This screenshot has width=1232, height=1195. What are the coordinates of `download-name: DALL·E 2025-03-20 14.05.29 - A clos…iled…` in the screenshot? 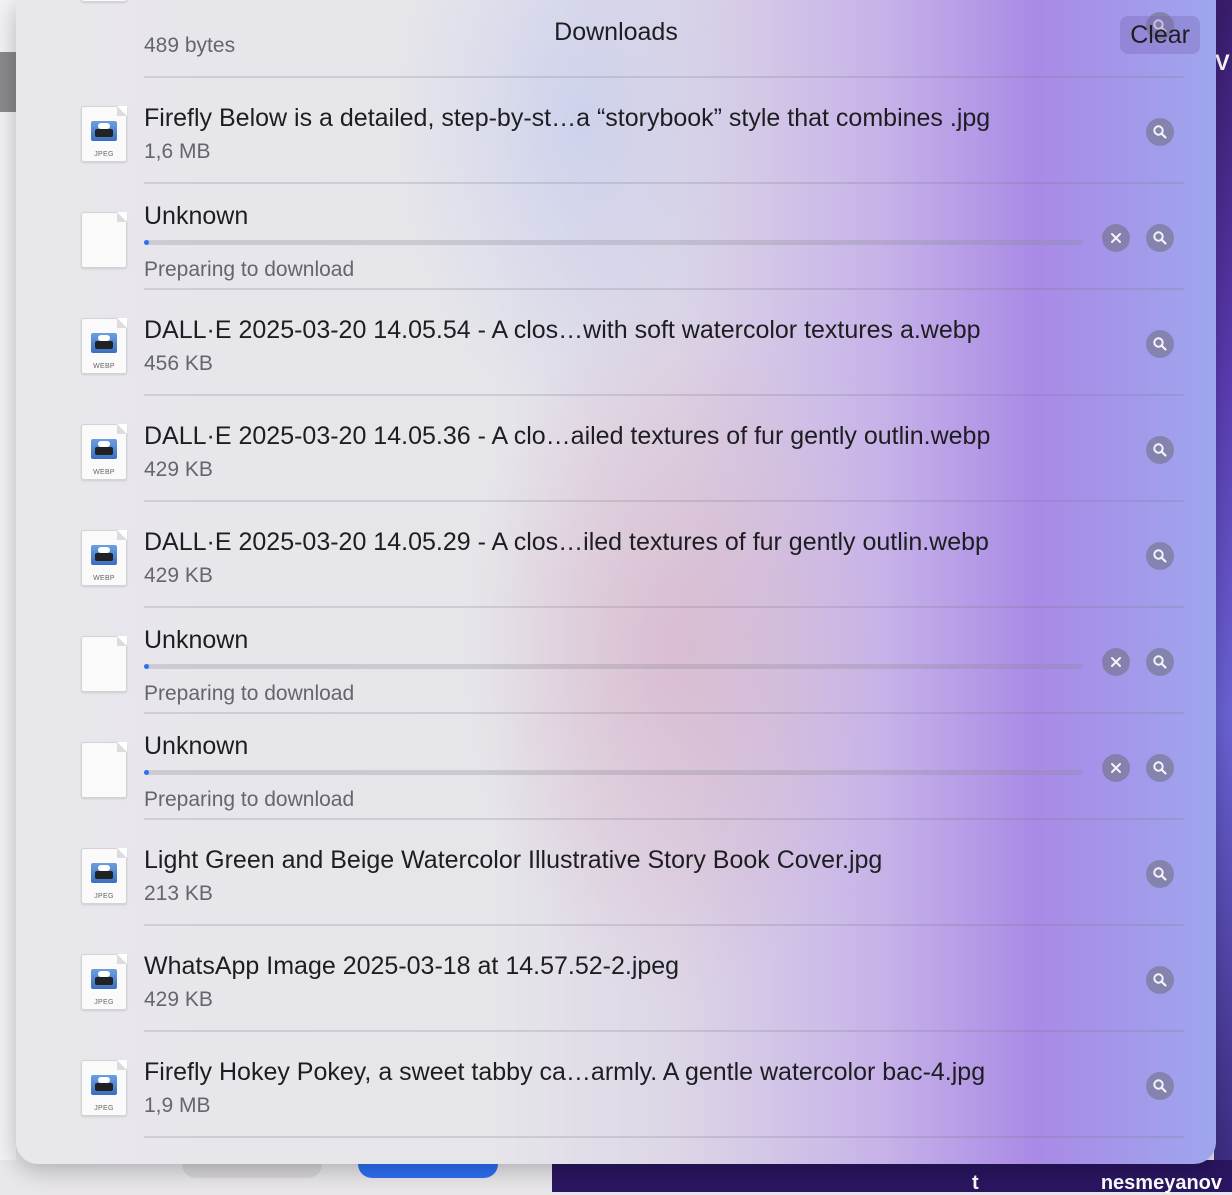 It's located at (566, 542).